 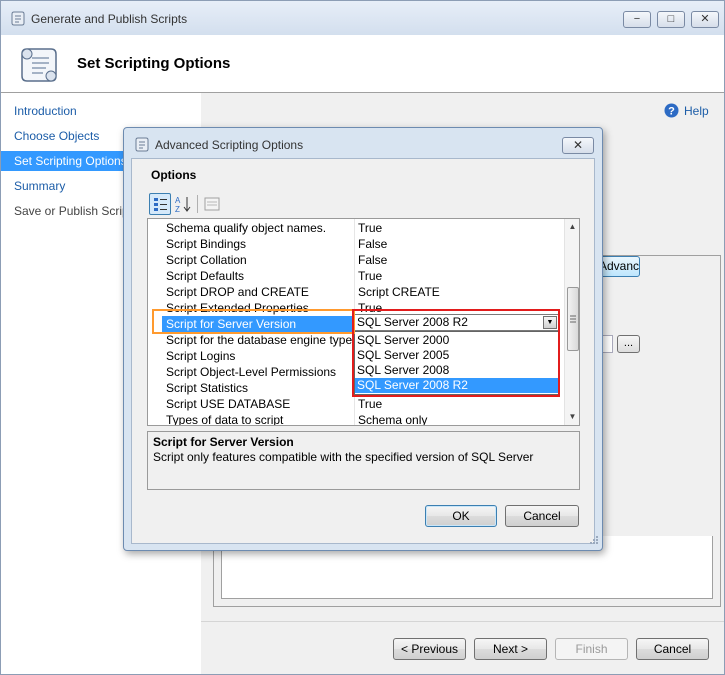 I want to click on help-bar: ? Help, so click(x=462, y=108).